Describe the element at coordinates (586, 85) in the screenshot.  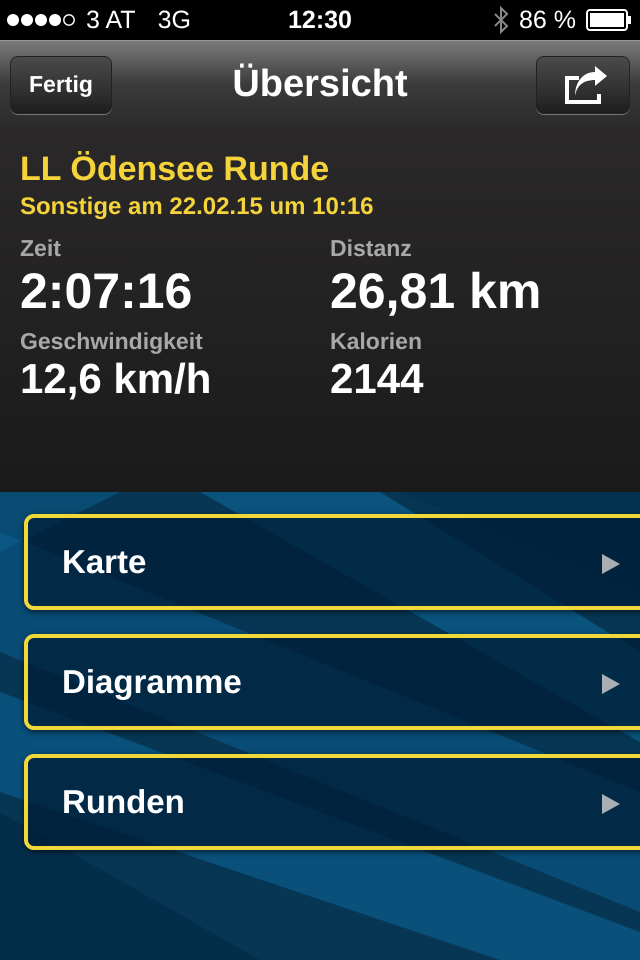
I see `share-icon` at that location.